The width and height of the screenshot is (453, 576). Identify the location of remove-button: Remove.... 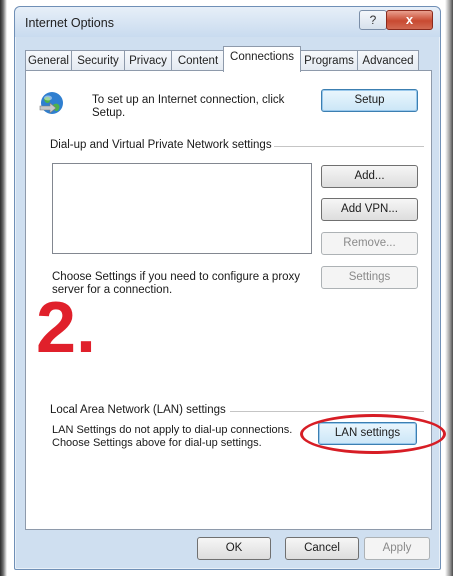
(369, 243).